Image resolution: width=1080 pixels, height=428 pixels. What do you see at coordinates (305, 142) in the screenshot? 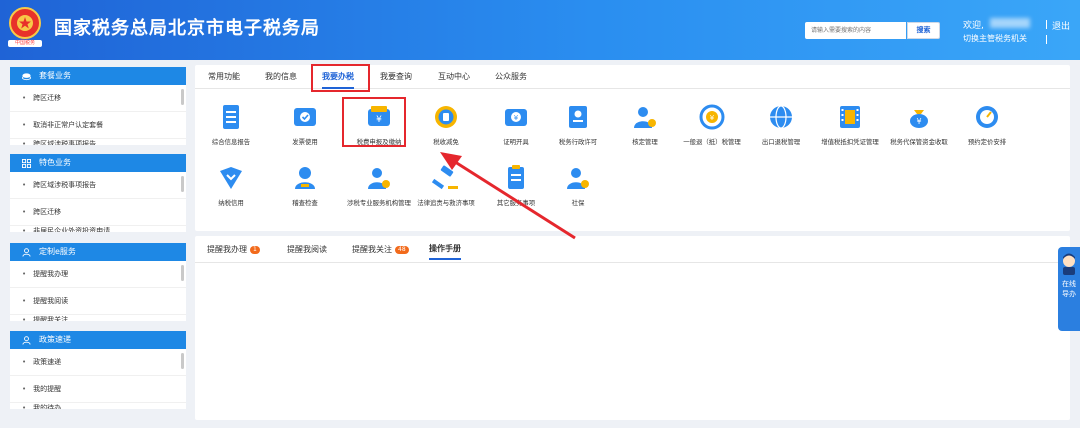
I see `service-label: 发票使用` at bounding box center [305, 142].